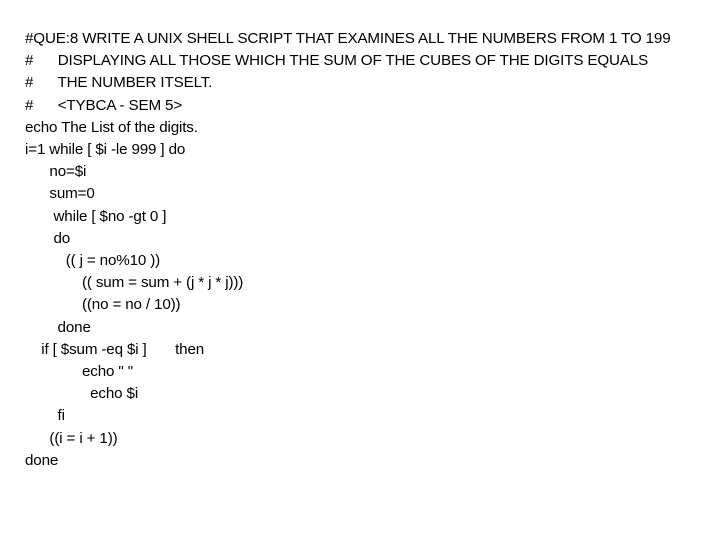 This screenshot has height=540, width=720. I want to click on code-line-comment-number-itself: # THE NUMBER ITSELT., so click(119, 83).